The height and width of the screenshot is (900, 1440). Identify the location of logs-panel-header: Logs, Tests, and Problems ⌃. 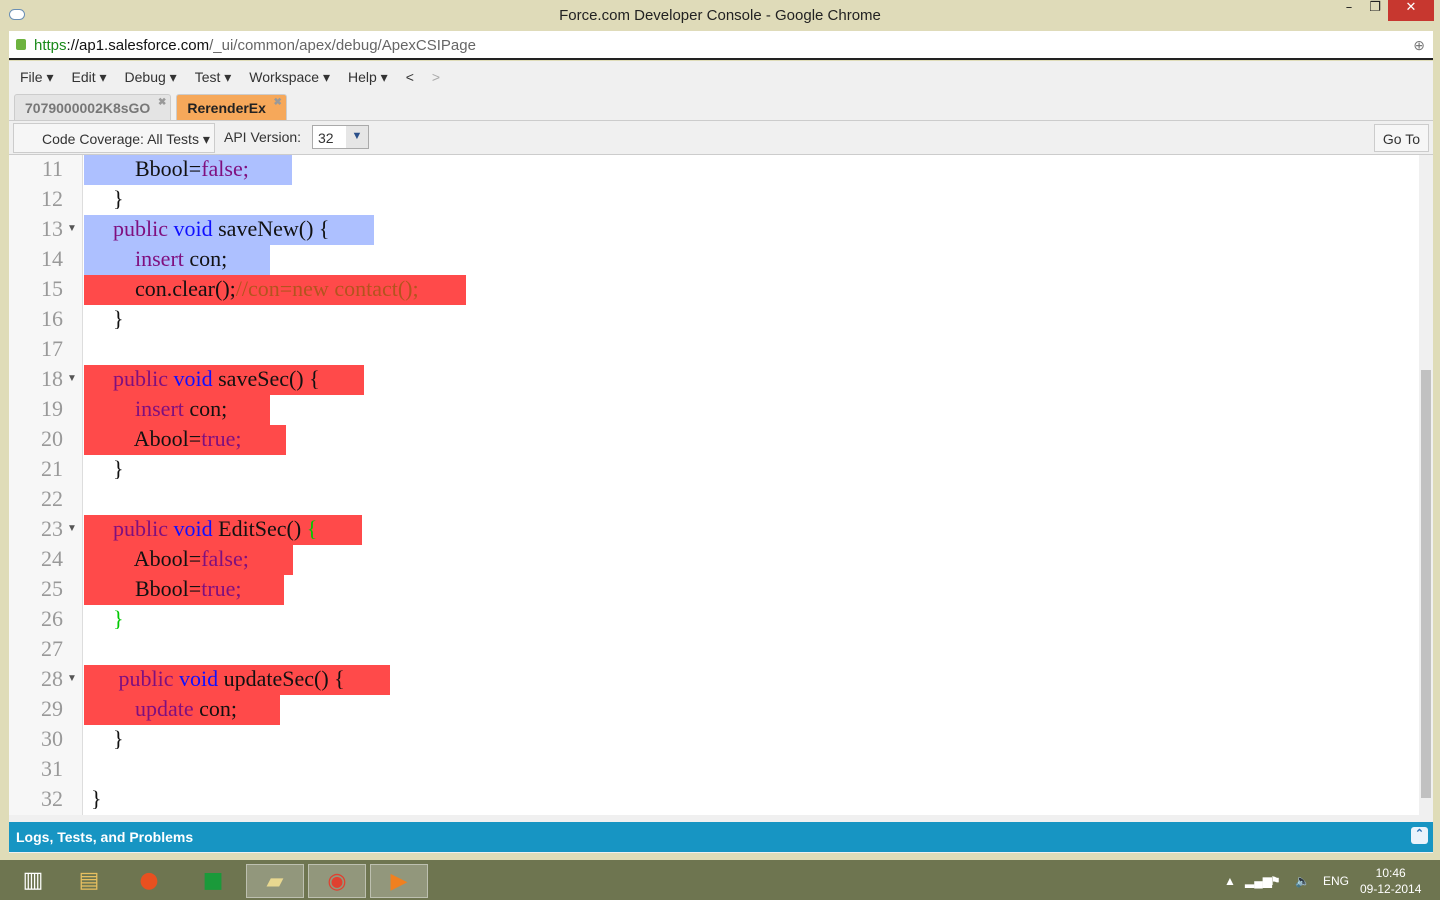
(721, 837).